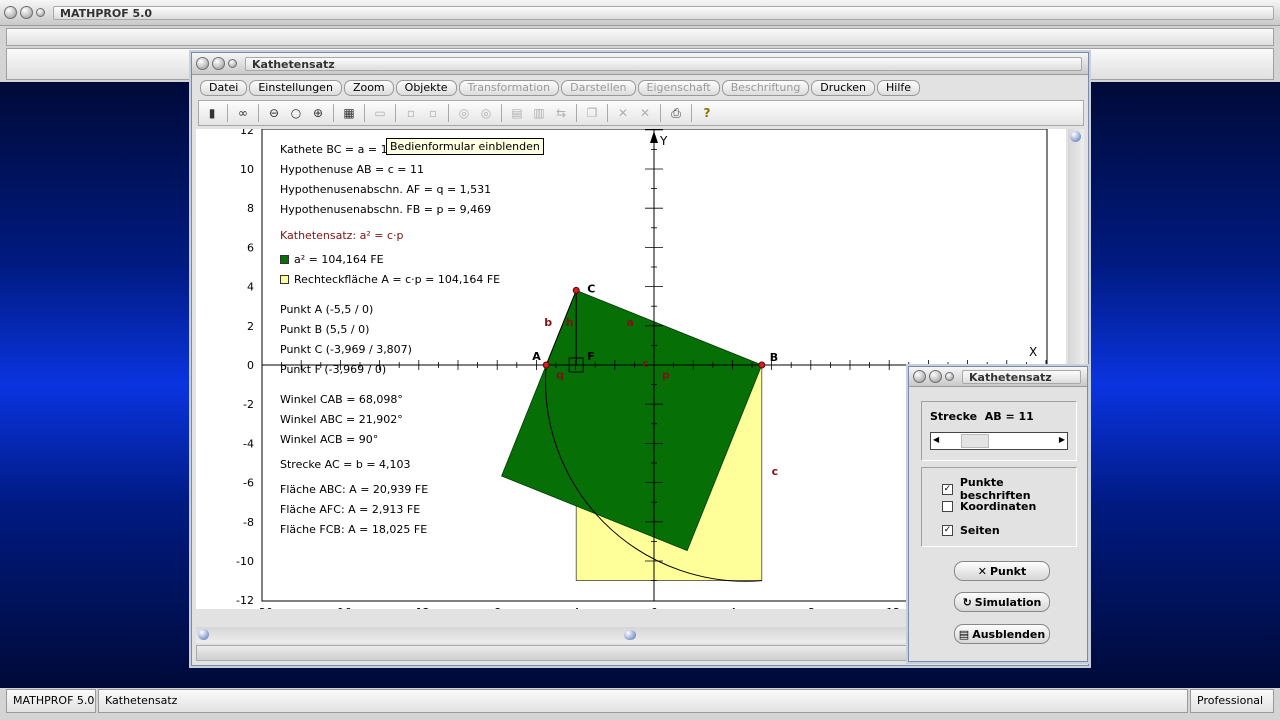 The image size is (1280, 720). I want to click on panel-title: Kathetensatz, so click(1021, 376).